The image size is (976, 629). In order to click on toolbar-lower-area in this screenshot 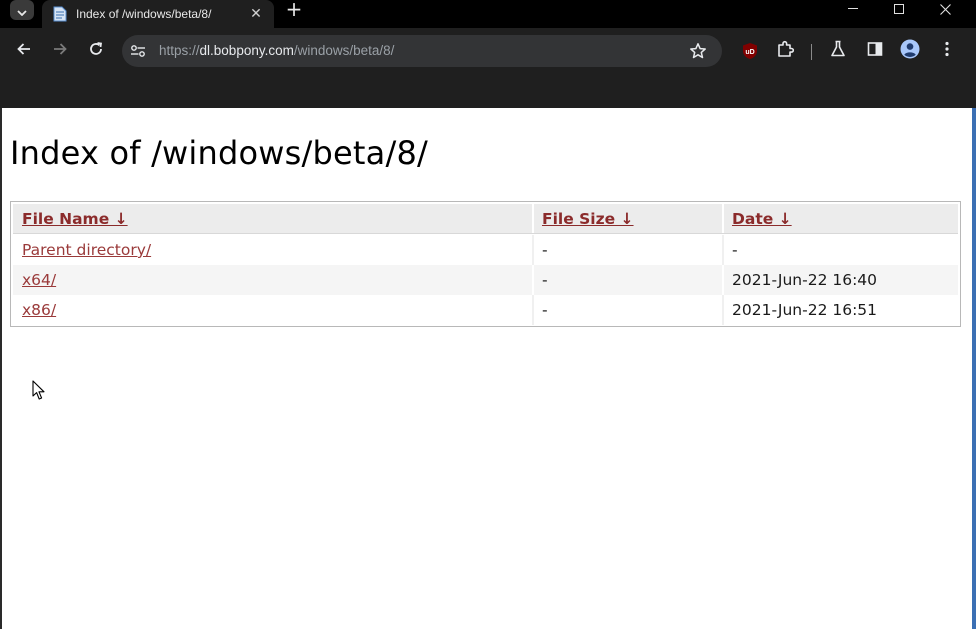, I will do `click(488, 91)`.